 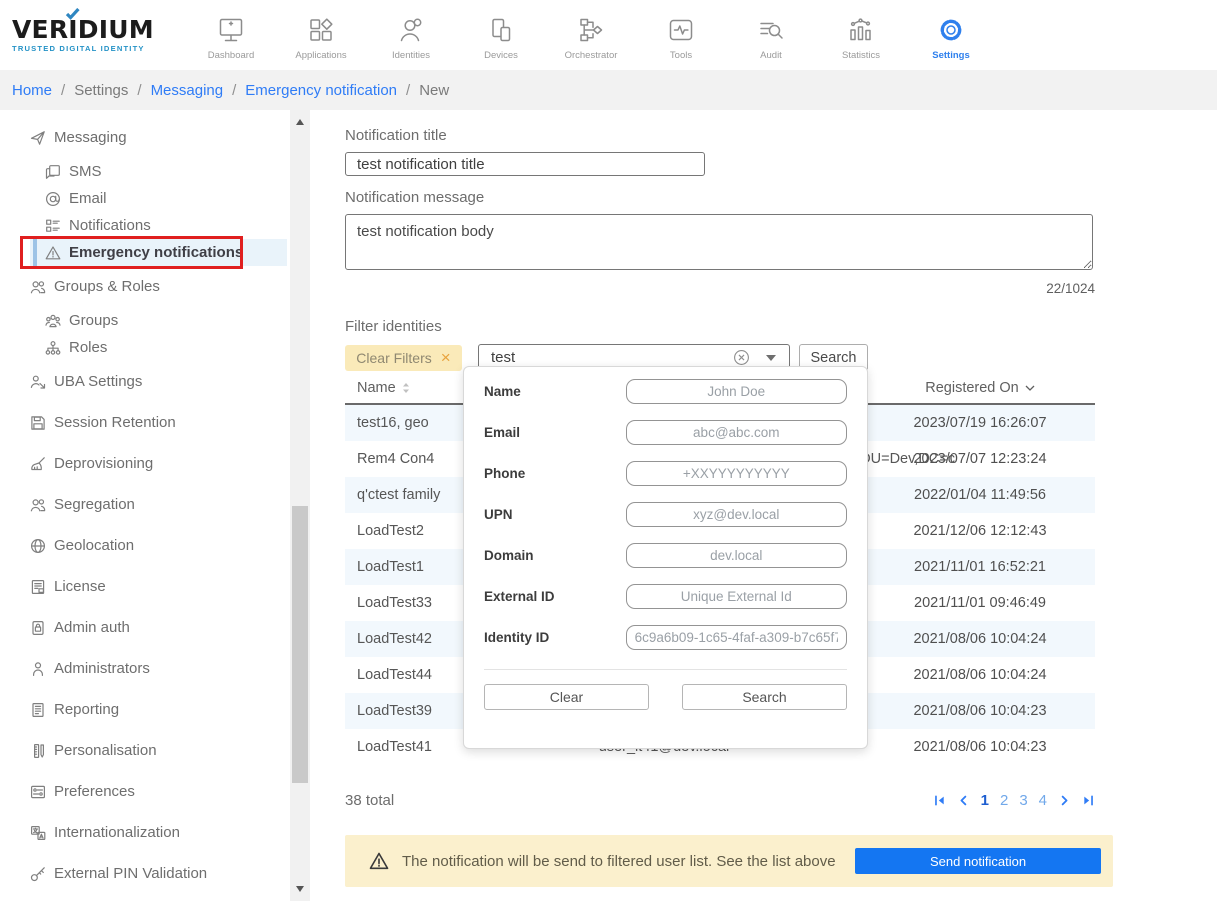 What do you see at coordinates (158, 320) in the screenshot?
I see `sidebar-item-groups: Groups` at bounding box center [158, 320].